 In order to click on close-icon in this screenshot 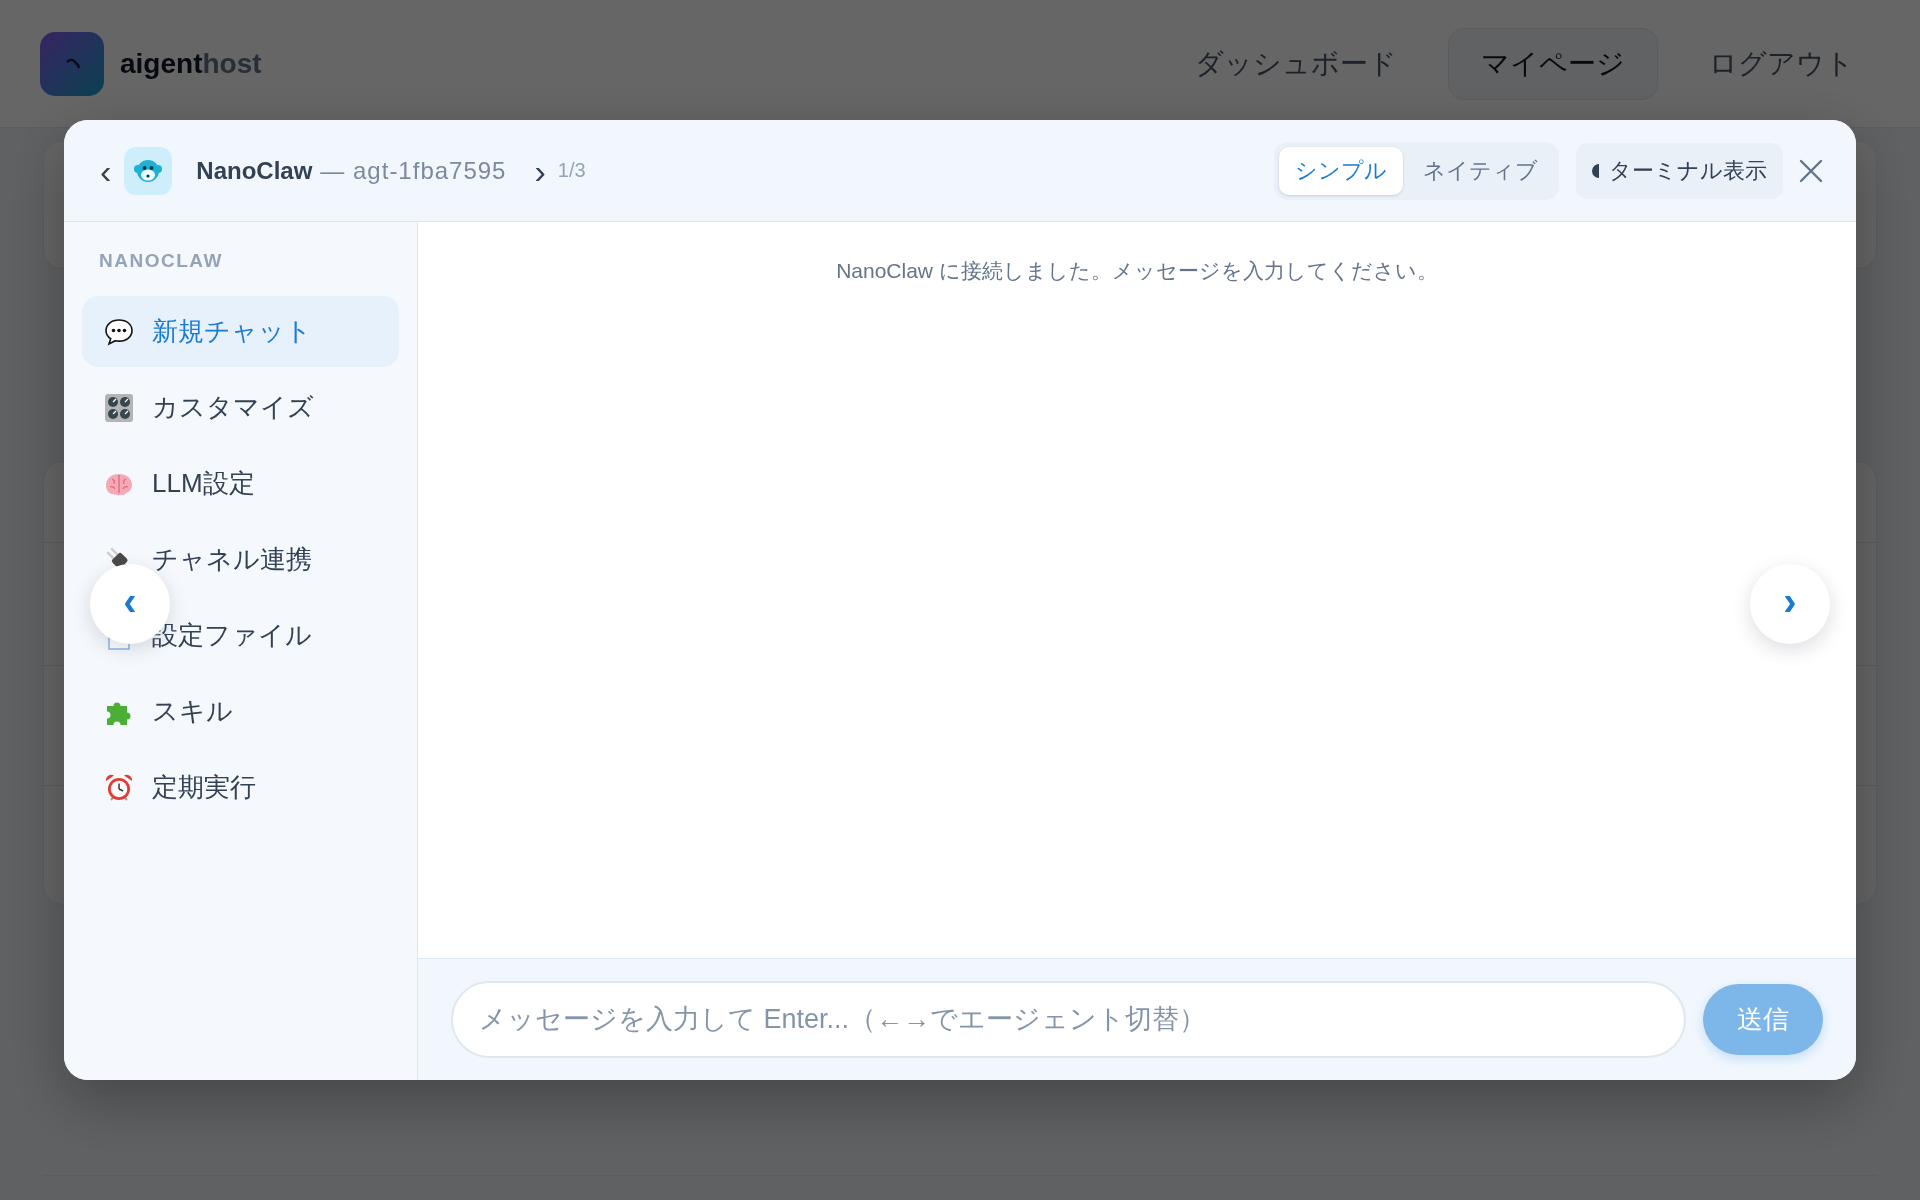, I will do `click(1811, 170)`.